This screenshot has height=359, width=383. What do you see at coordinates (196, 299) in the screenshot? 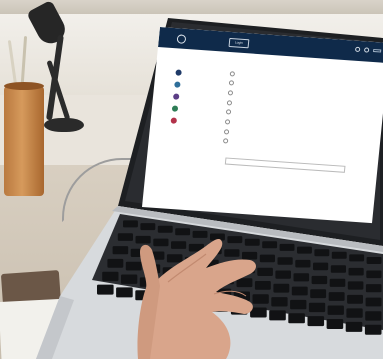
I see `typing-hand` at bounding box center [196, 299].